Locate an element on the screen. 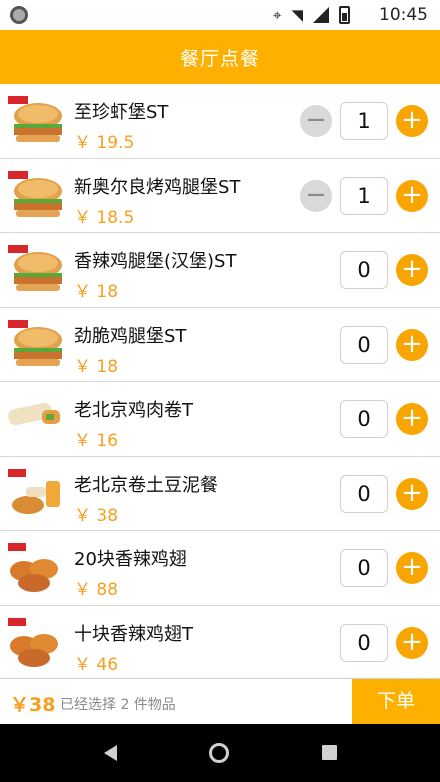 Image resolution: width=440 pixels, height=782 pixels. recents-icon is located at coordinates (329, 752).